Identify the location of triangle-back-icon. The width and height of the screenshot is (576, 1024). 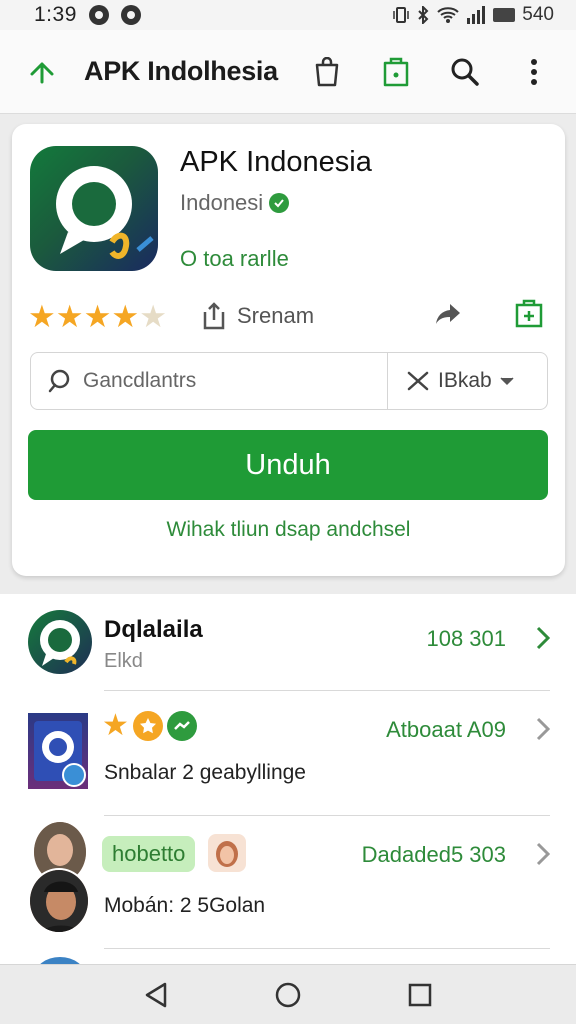
(156, 994).